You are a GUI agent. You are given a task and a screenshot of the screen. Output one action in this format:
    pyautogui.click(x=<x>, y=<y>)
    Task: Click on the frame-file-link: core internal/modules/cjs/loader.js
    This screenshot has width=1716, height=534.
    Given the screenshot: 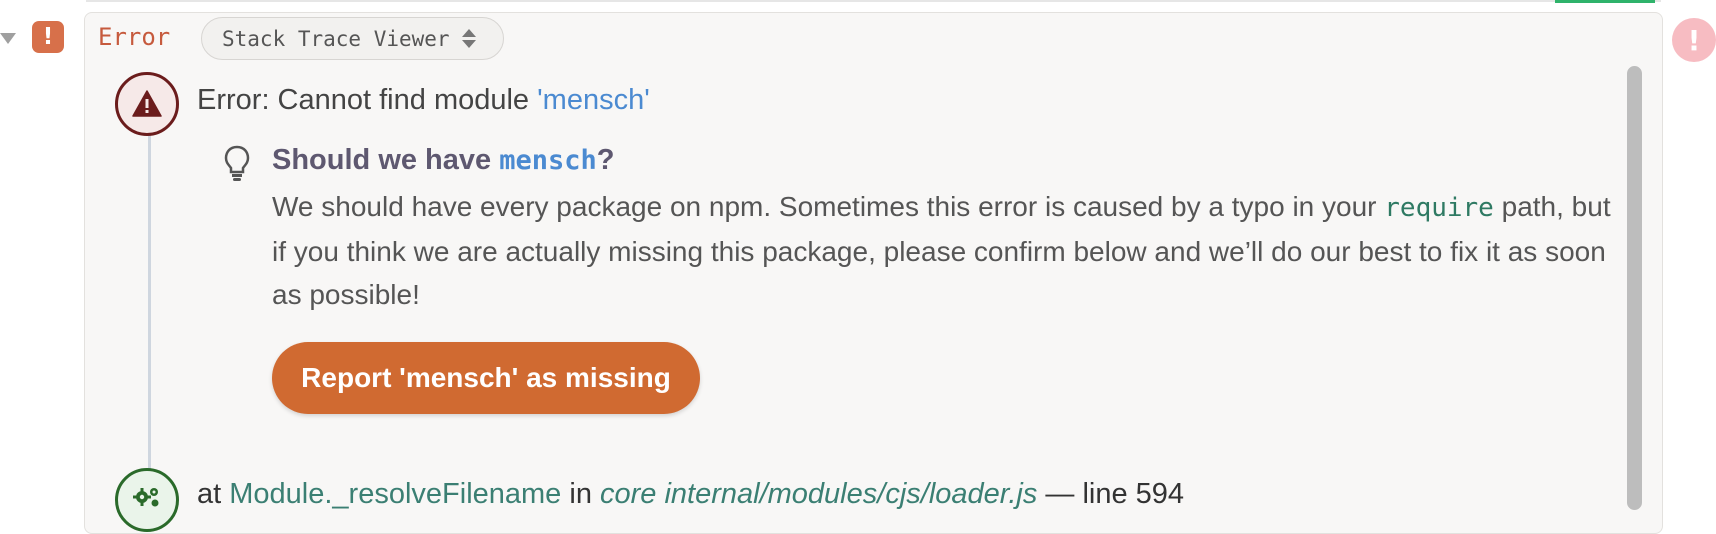 What is the action you would take?
    pyautogui.click(x=818, y=494)
    